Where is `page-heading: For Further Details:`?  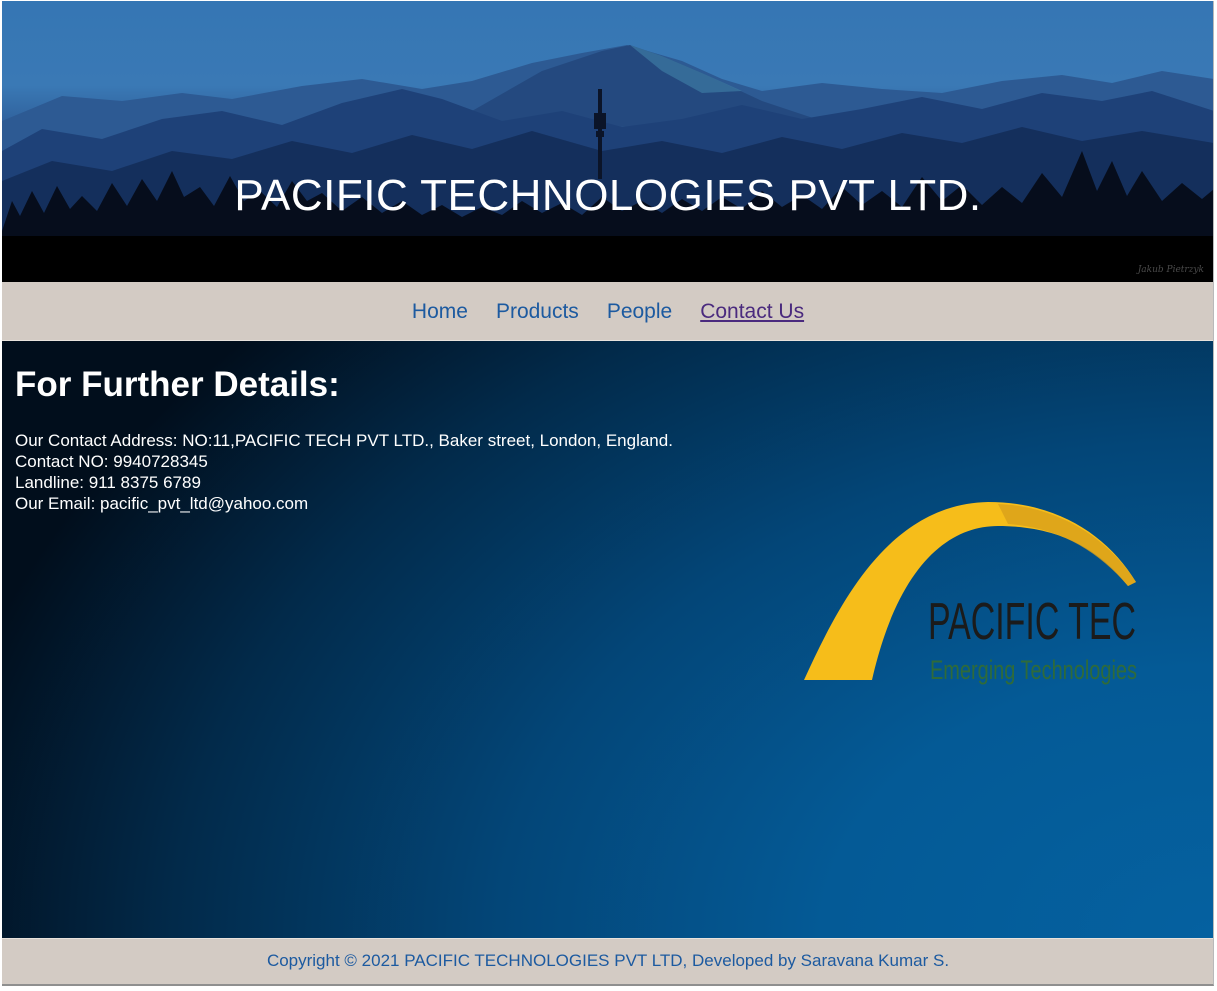
page-heading: For Further Details: is located at coordinates (177, 384).